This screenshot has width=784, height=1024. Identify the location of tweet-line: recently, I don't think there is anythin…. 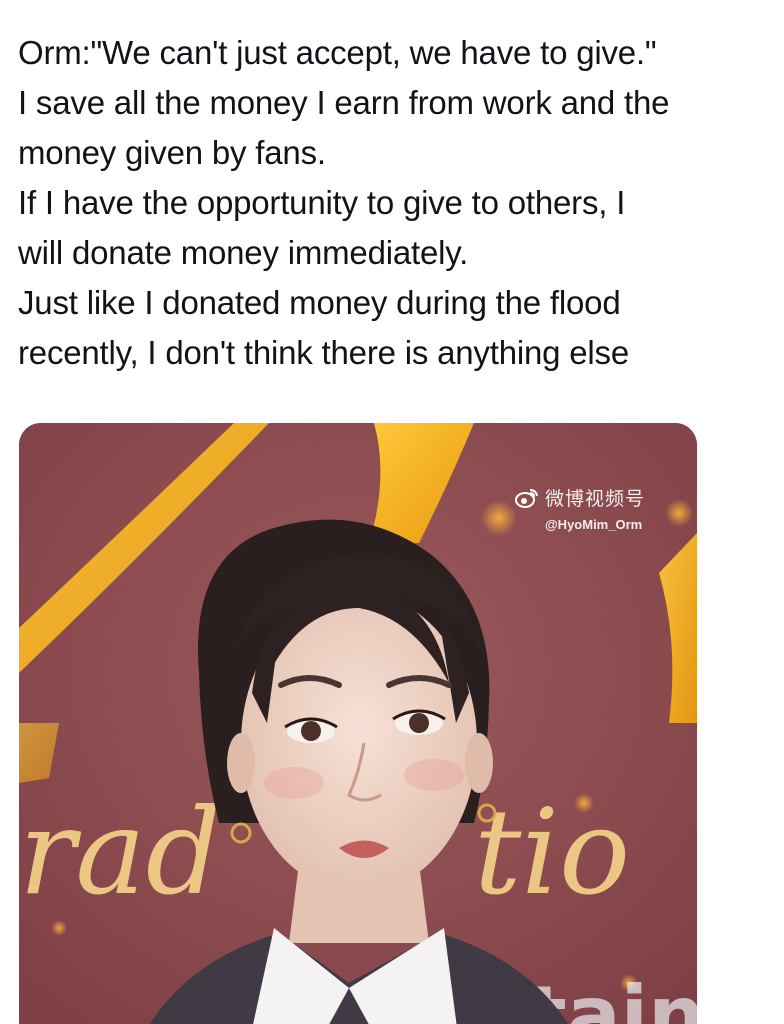
(324, 352).